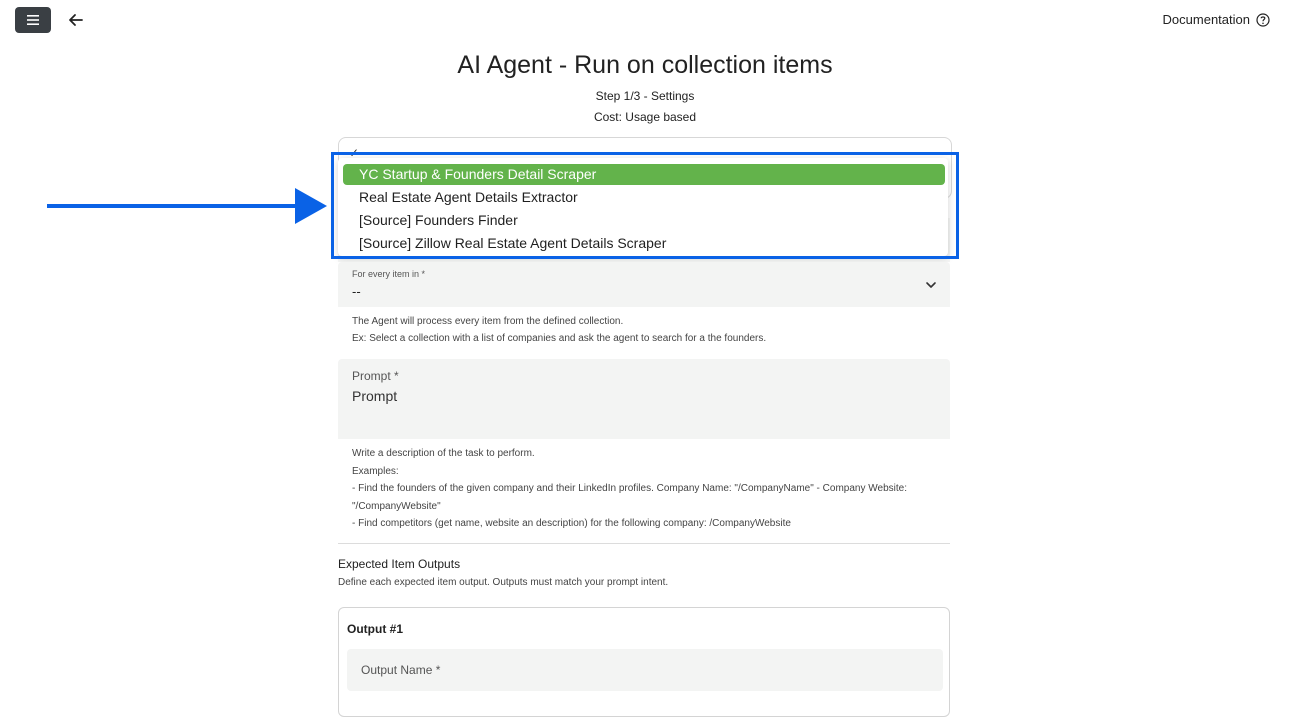  What do you see at coordinates (401, 670) in the screenshot?
I see `output-name-label: Output Name *` at bounding box center [401, 670].